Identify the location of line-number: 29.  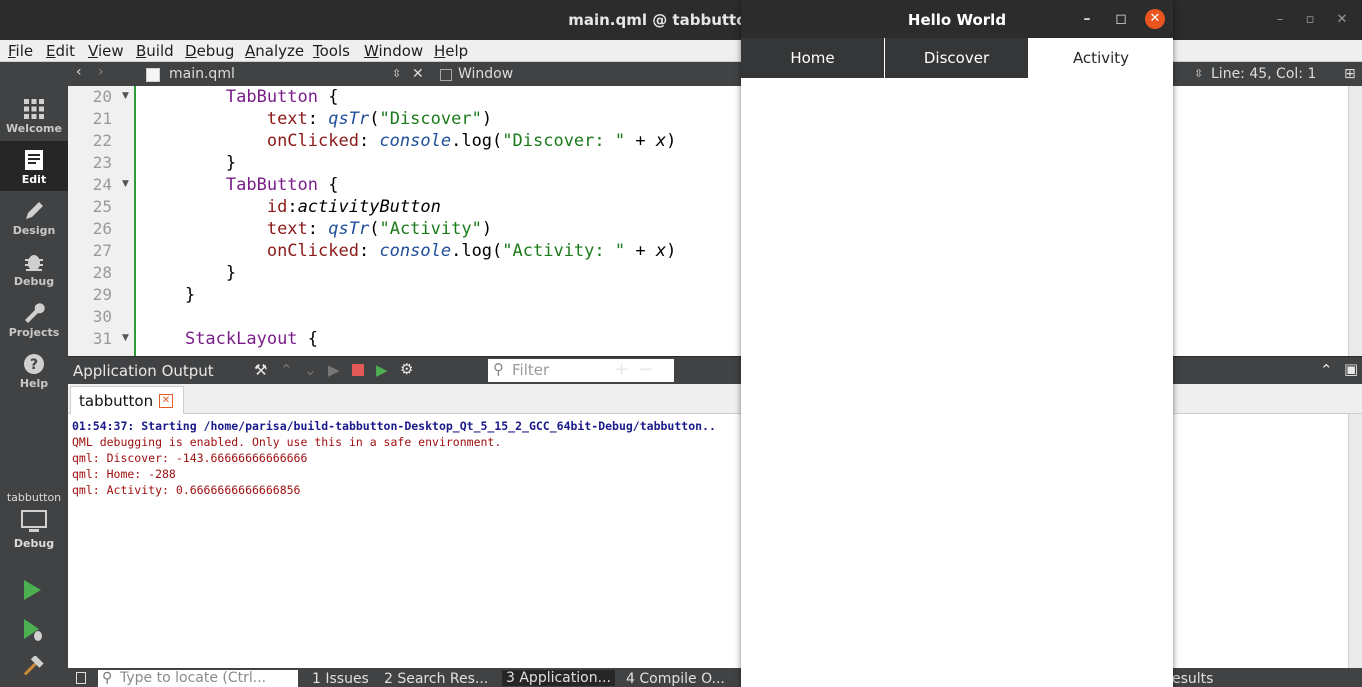
(102, 294).